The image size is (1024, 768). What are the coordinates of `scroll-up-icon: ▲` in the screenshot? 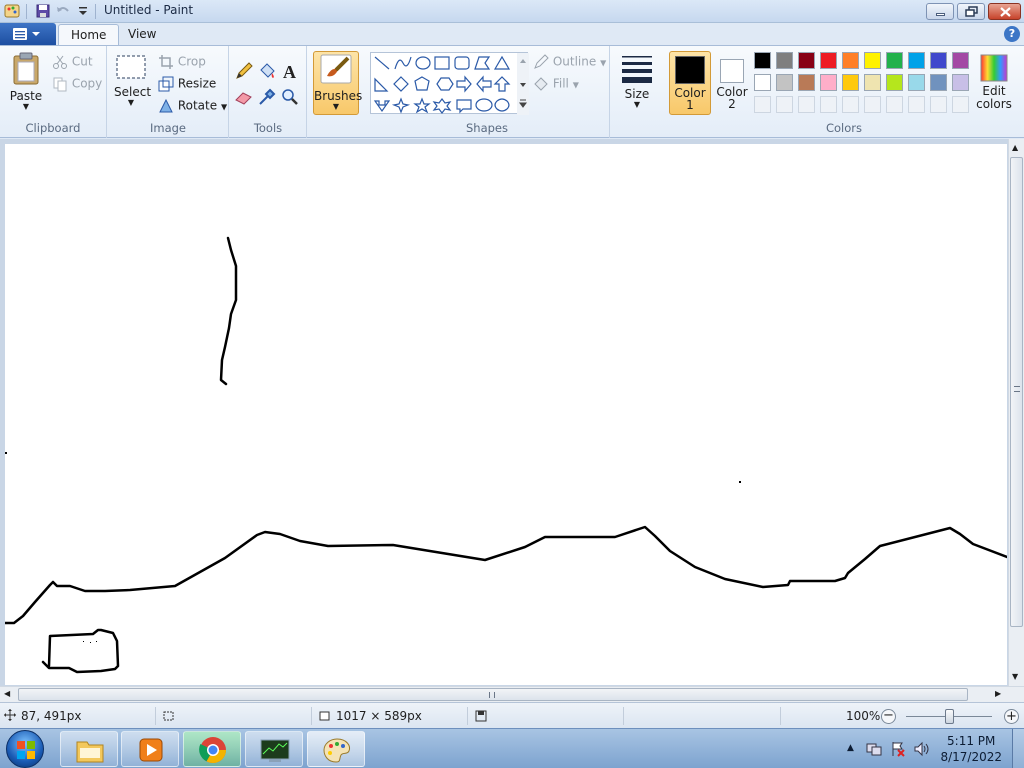 It's located at (1015, 147).